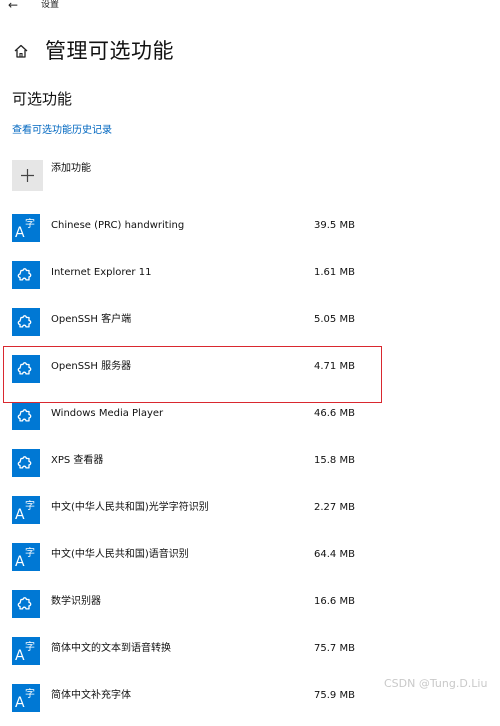 The image size is (500, 726). What do you see at coordinates (436, 683) in the screenshot?
I see `watermark: CSDN @Tung.D.Liu` at bounding box center [436, 683].